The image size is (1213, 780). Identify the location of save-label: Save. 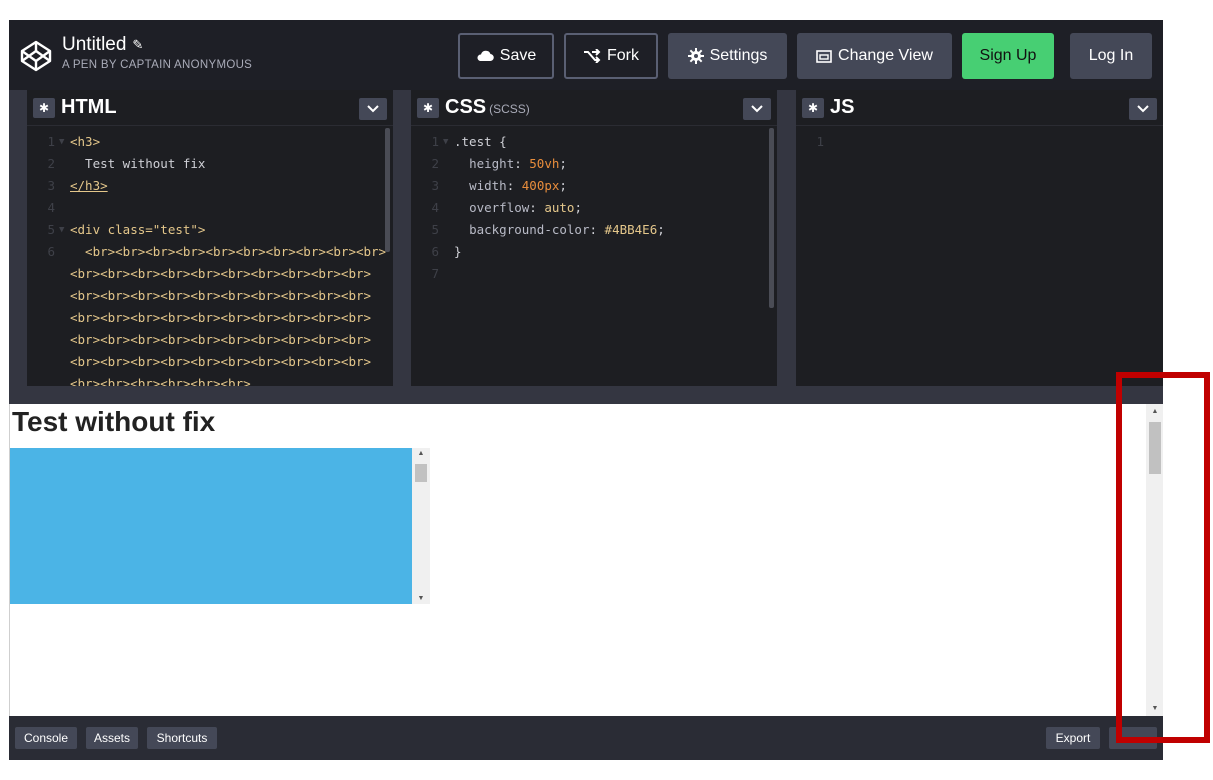
(518, 55).